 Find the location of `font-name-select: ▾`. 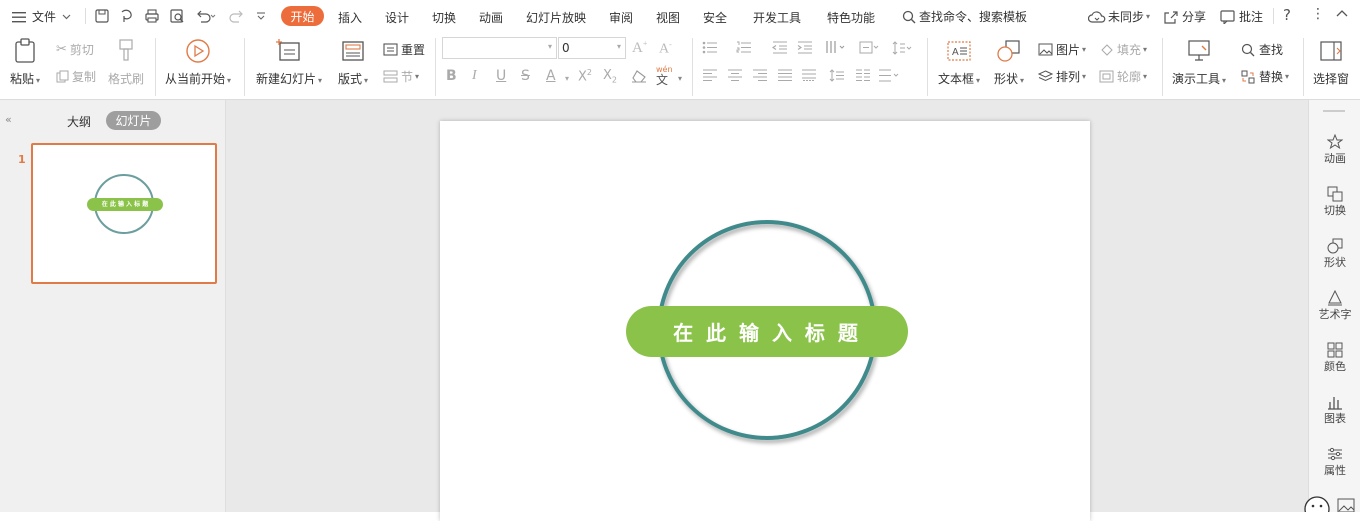

font-name-select: ▾ is located at coordinates (499, 48).